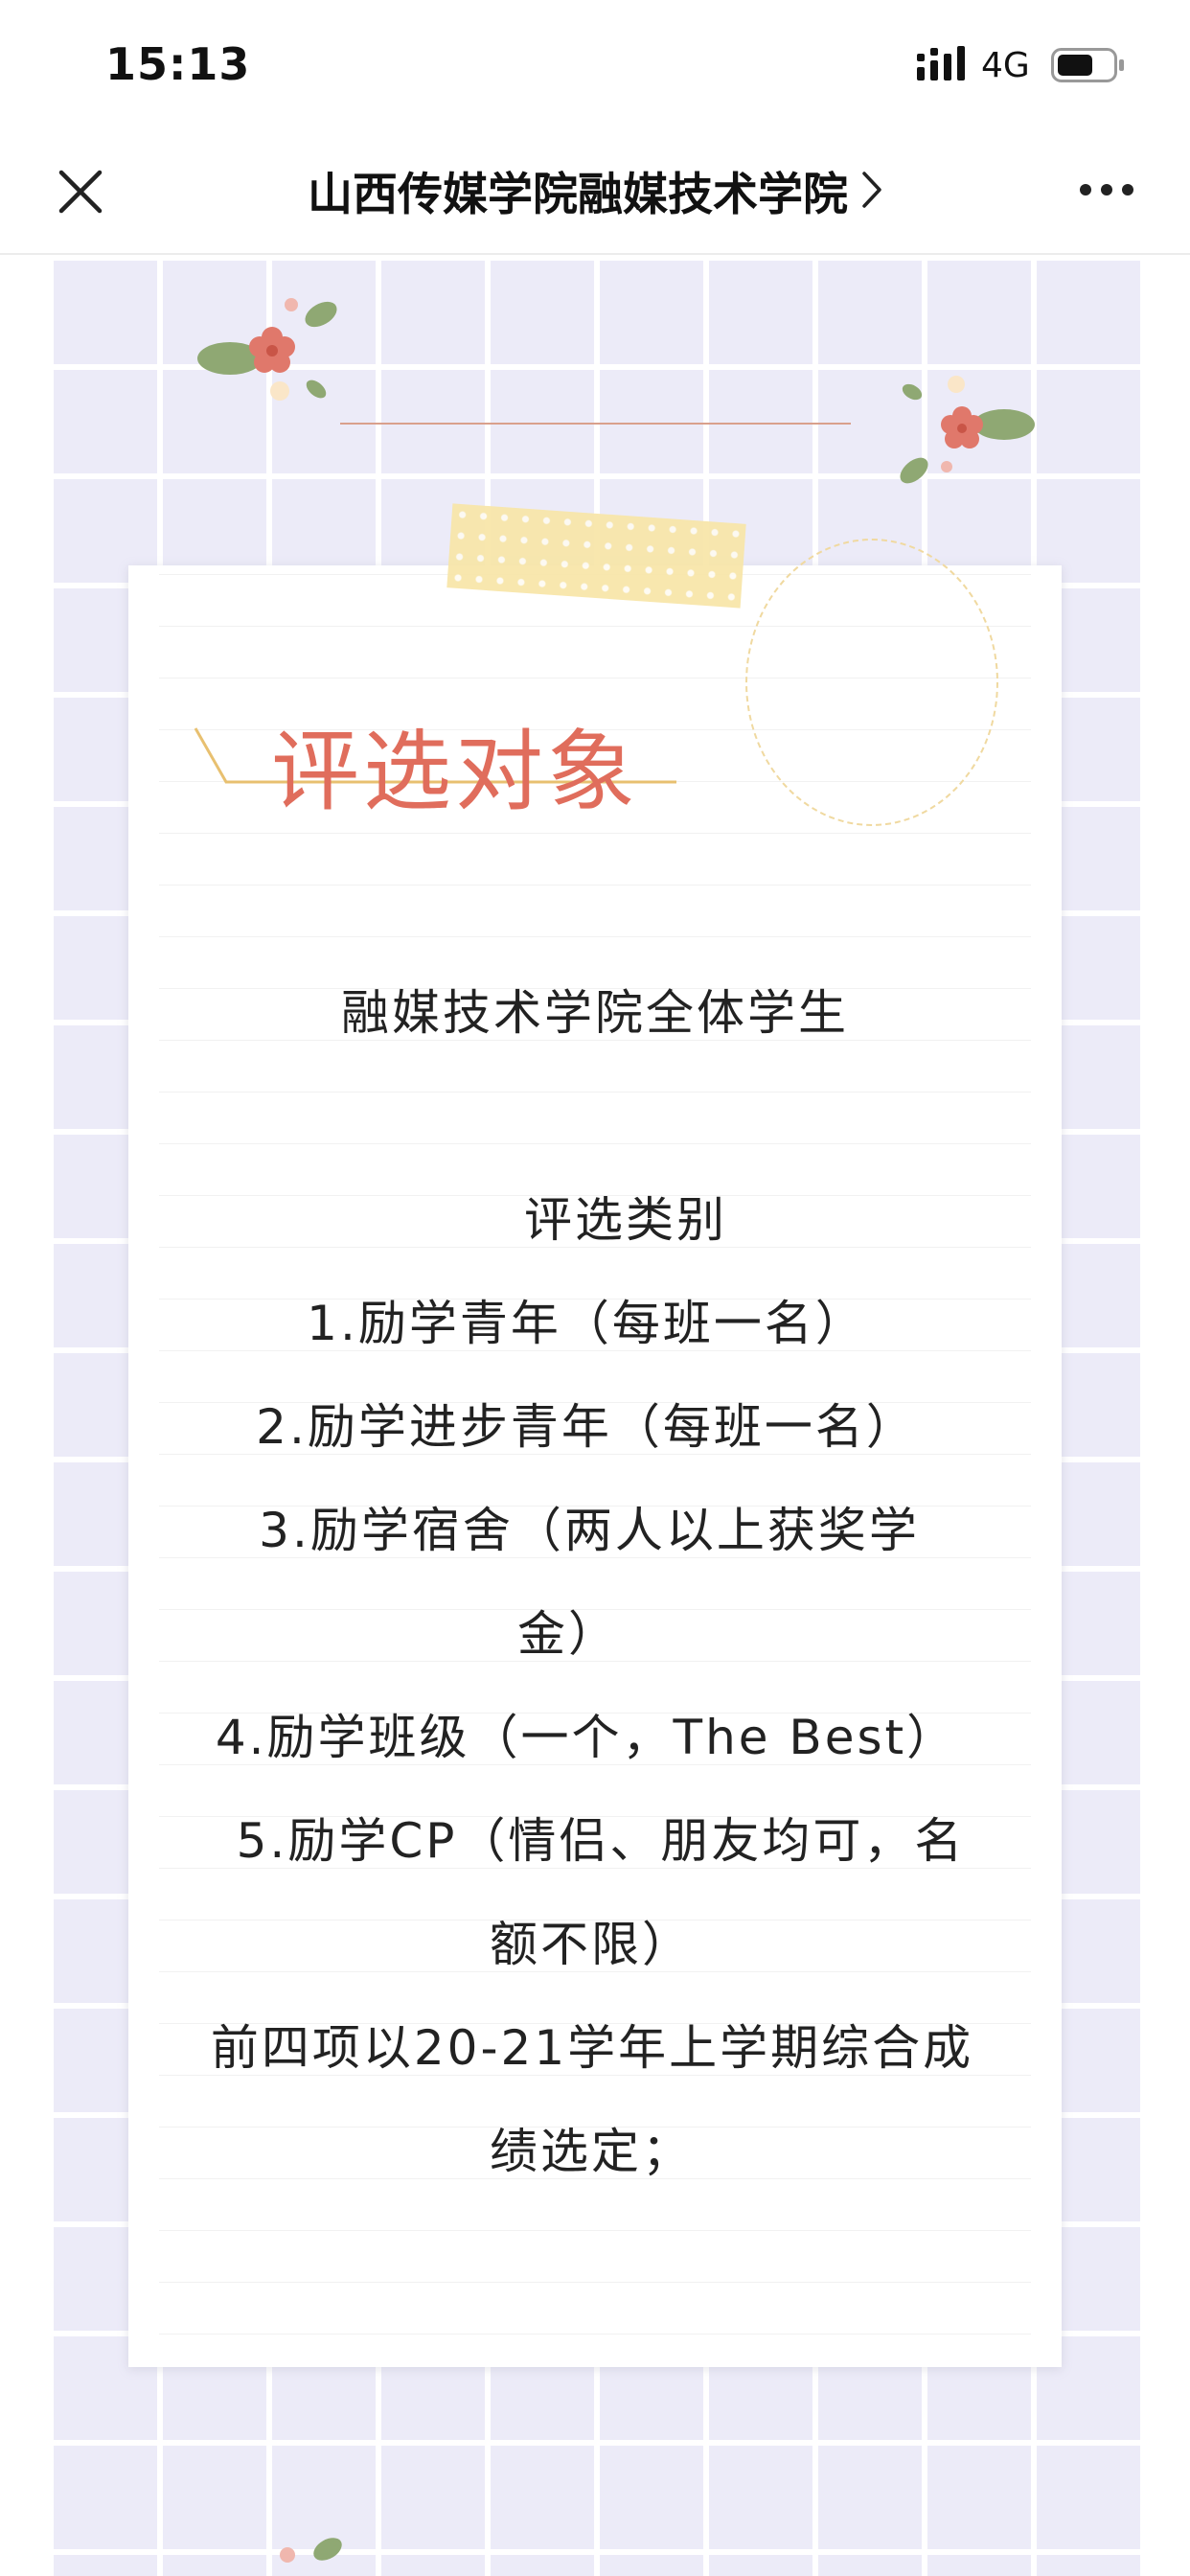  Describe the element at coordinates (178, 64) in the screenshot. I see `status-time: 15:13` at that location.